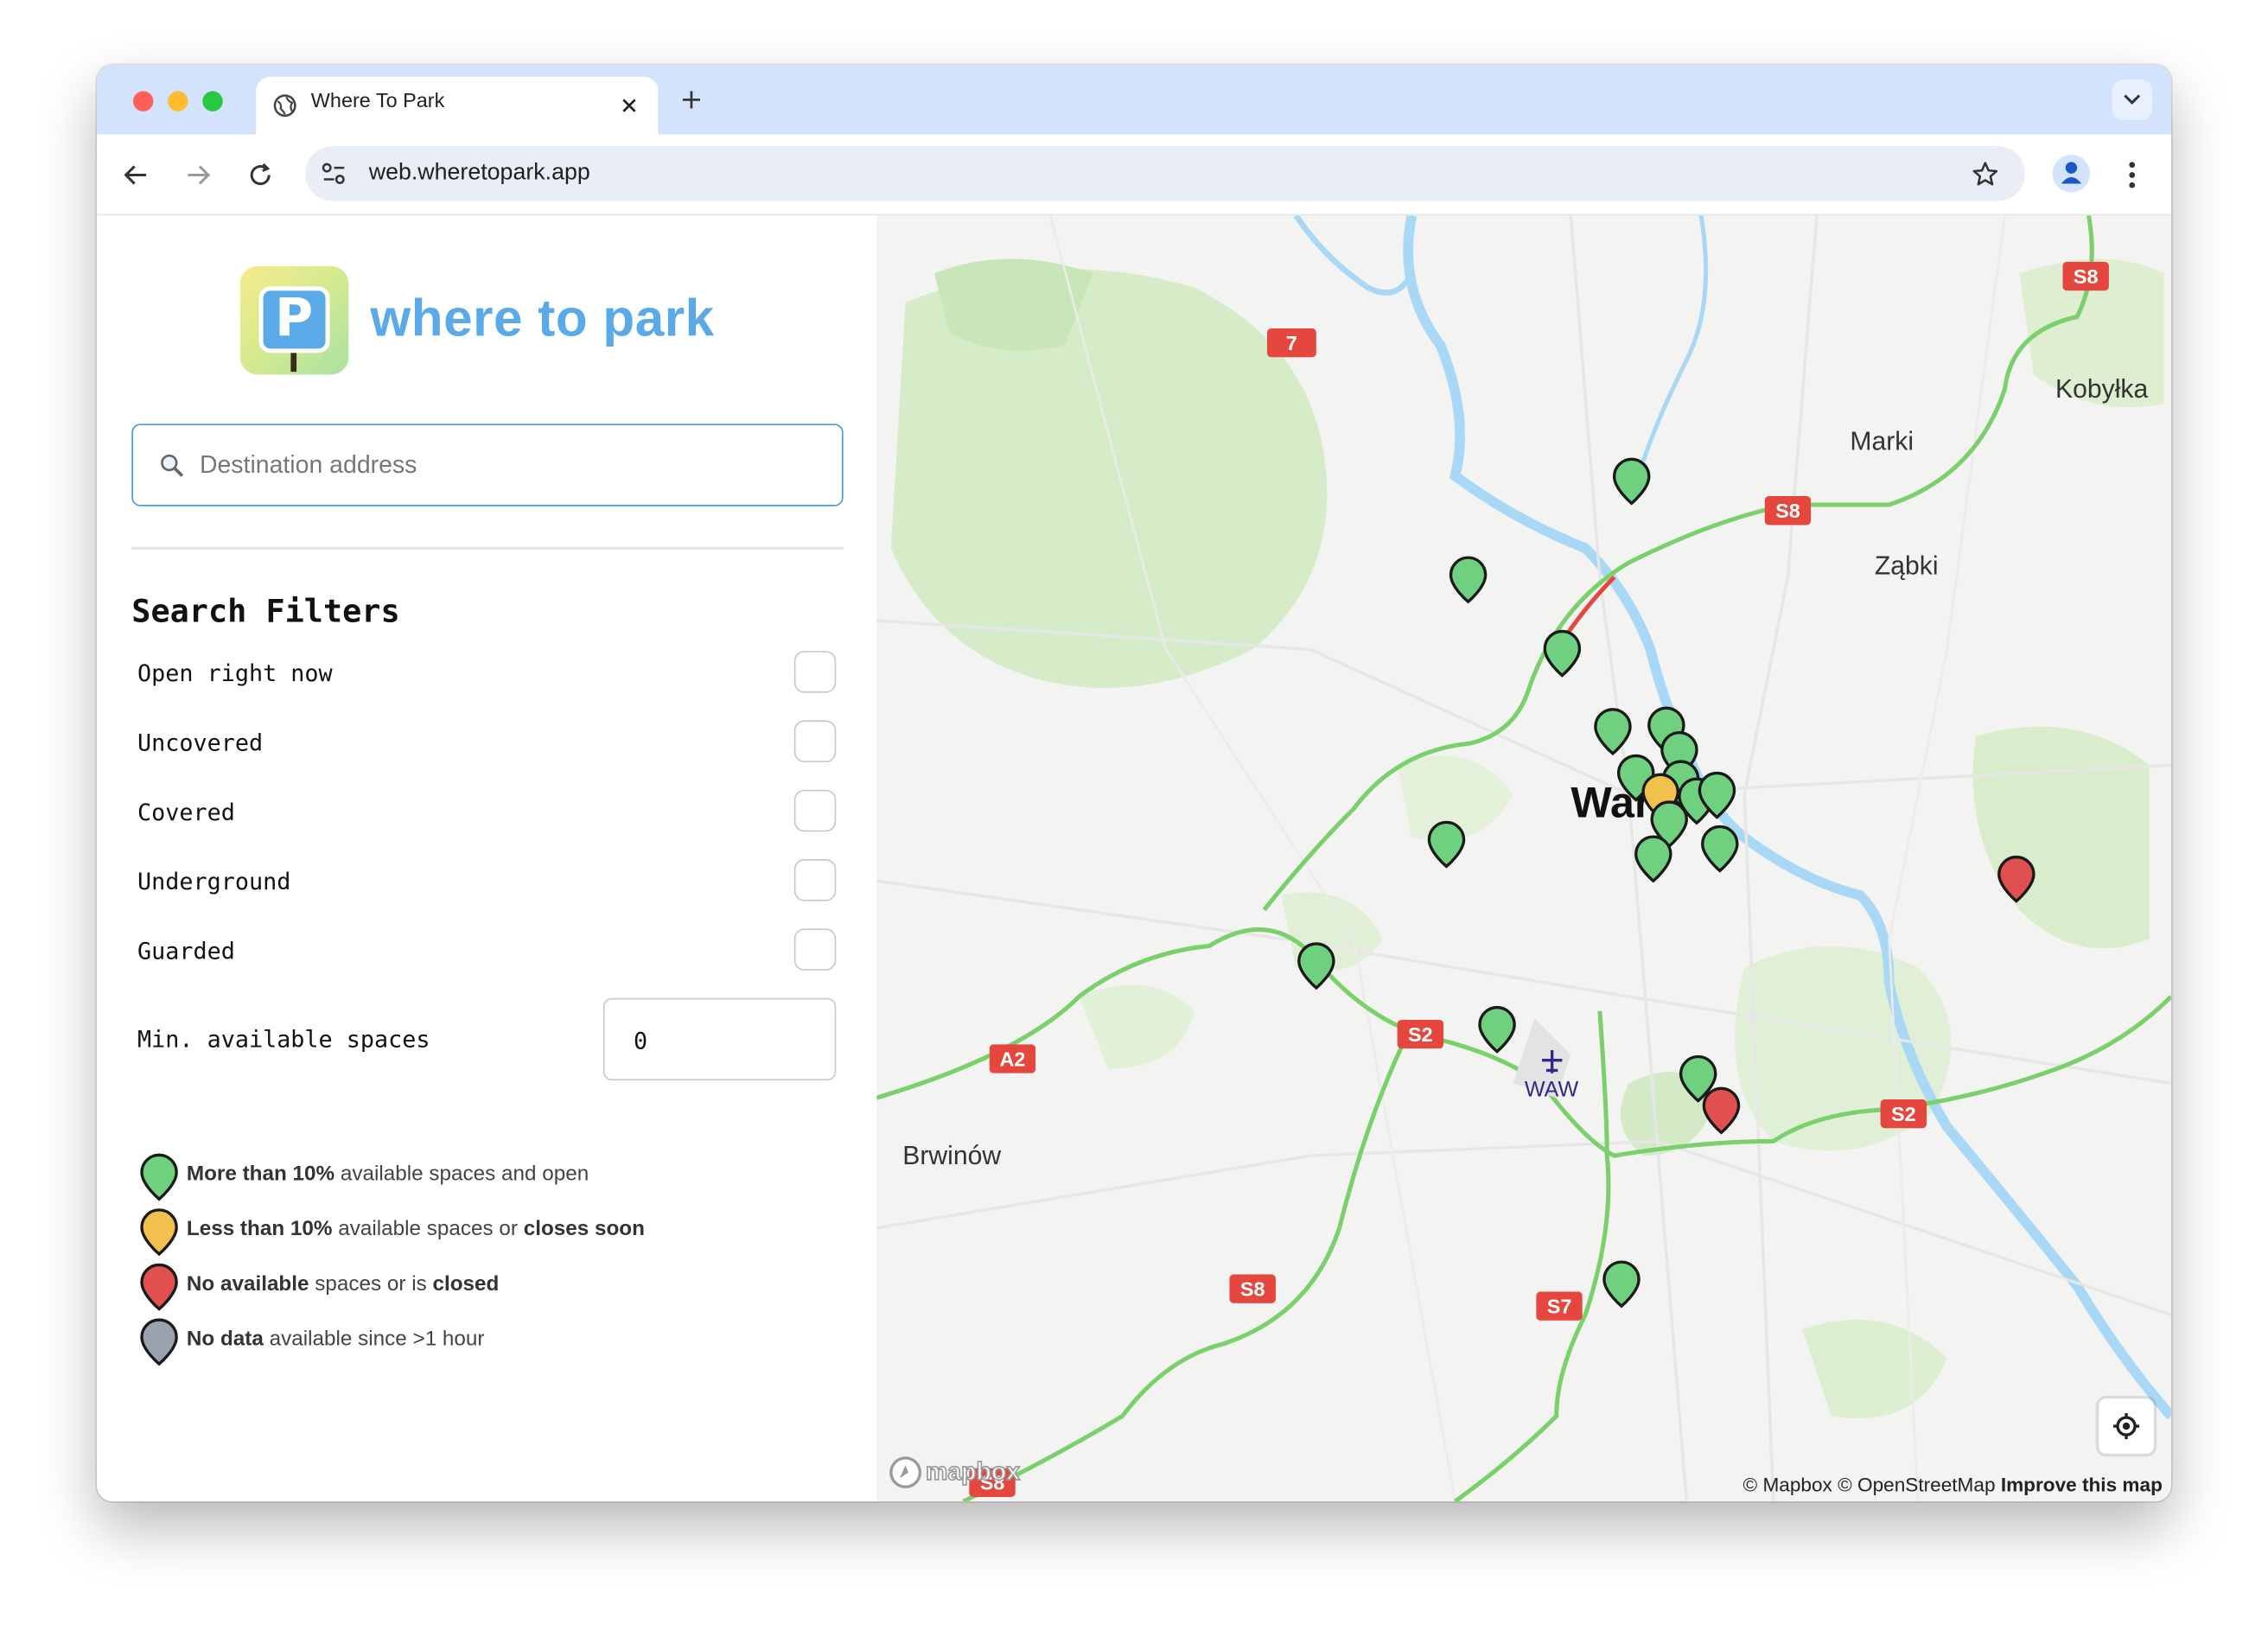  What do you see at coordinates (906, 1472) in the screenshot?
I see `mapbox-logo-icon` at bounding box center [906, 1472].